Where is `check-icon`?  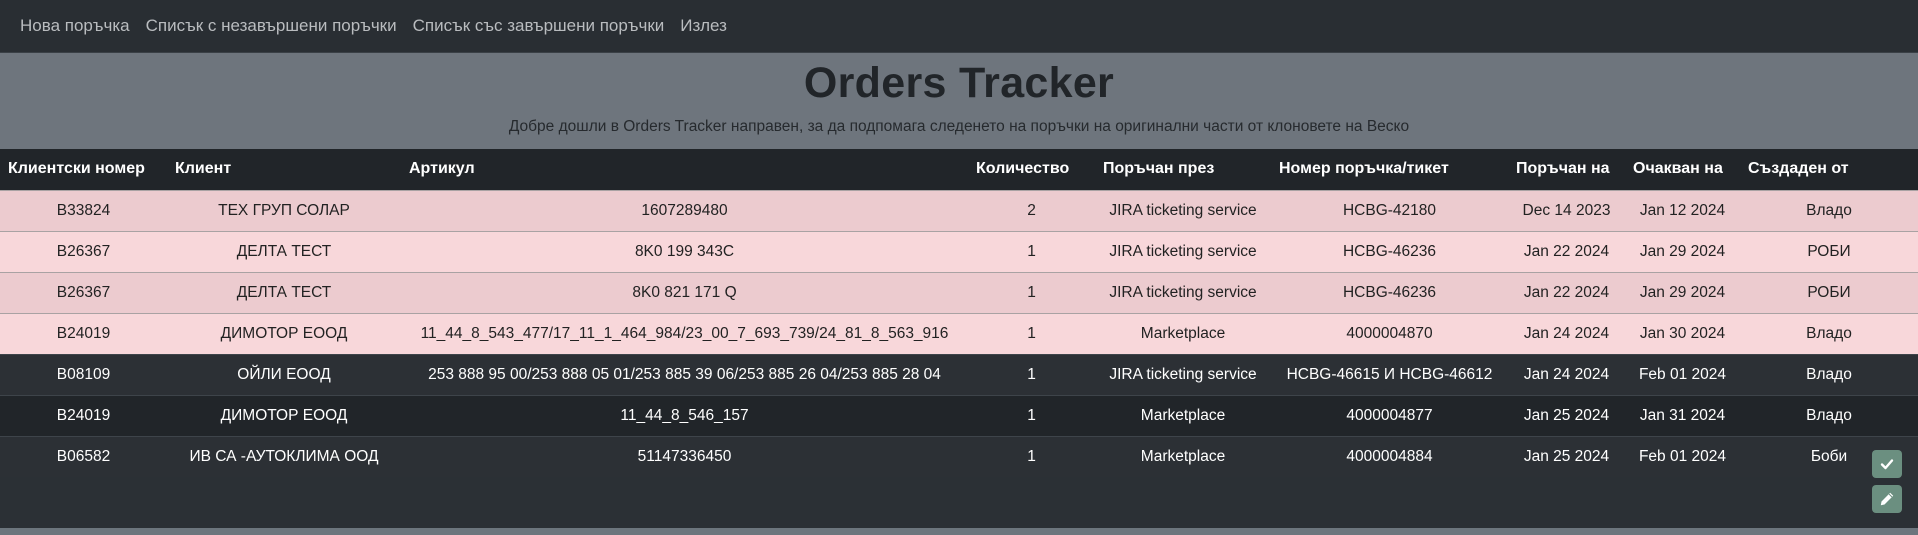 check-icon is located at coordinates (1887, 464).